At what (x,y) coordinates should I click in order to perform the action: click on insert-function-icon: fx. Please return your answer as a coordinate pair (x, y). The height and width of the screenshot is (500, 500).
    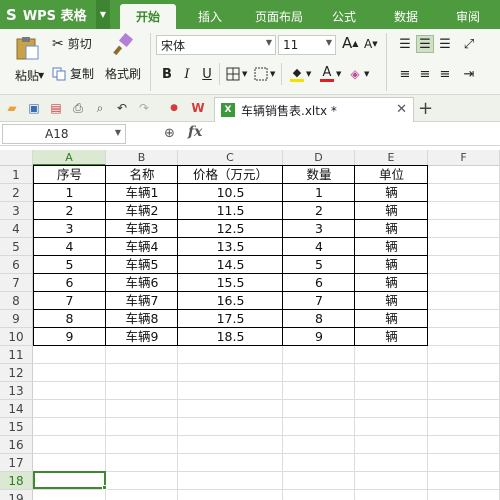
    Looking at the image, I should click on (195, 132).